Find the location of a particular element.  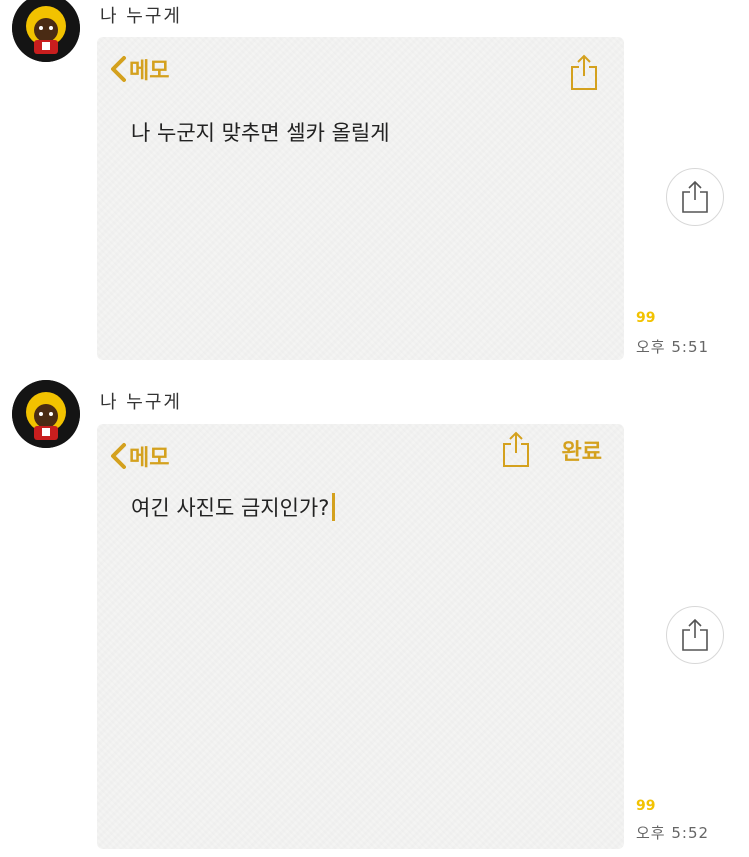

note-text: 나 누군지 맞추면 셀카 올릴게 is located at coordinates (260, 132).